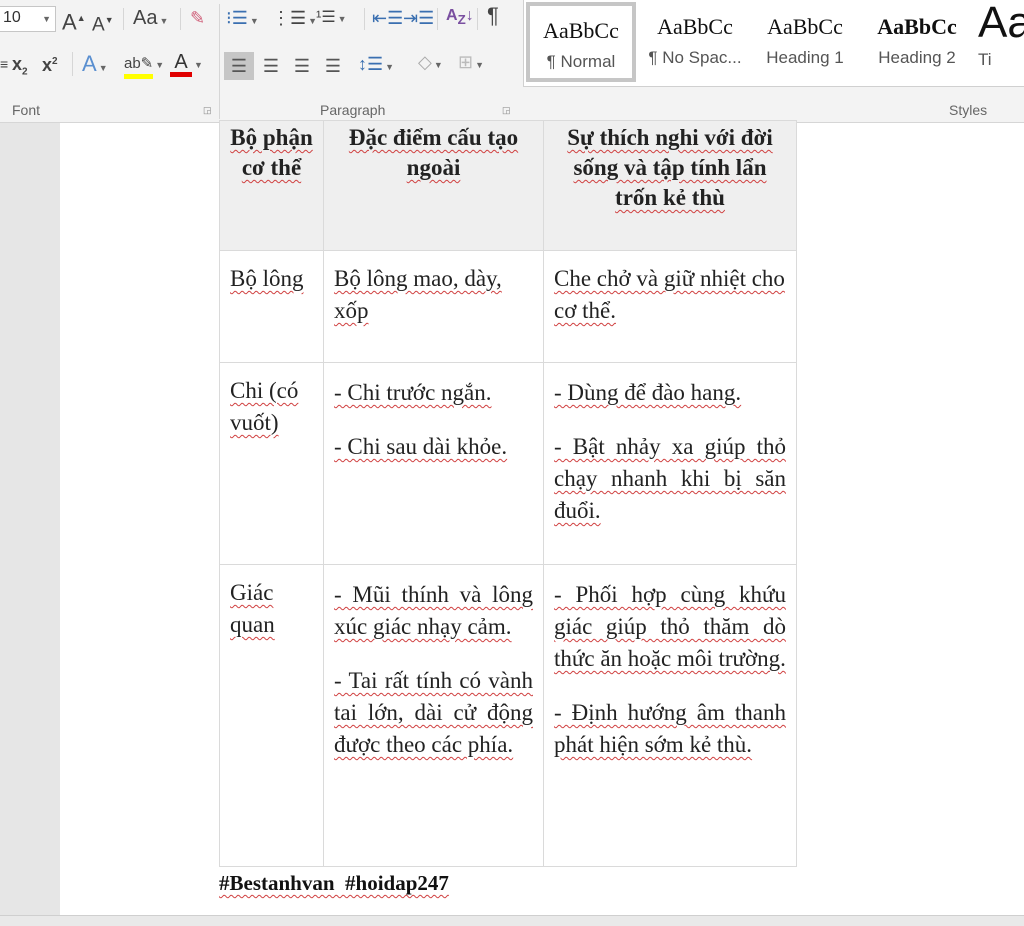  I want to click on style-name: ¶ Normal, so click(581, 61).